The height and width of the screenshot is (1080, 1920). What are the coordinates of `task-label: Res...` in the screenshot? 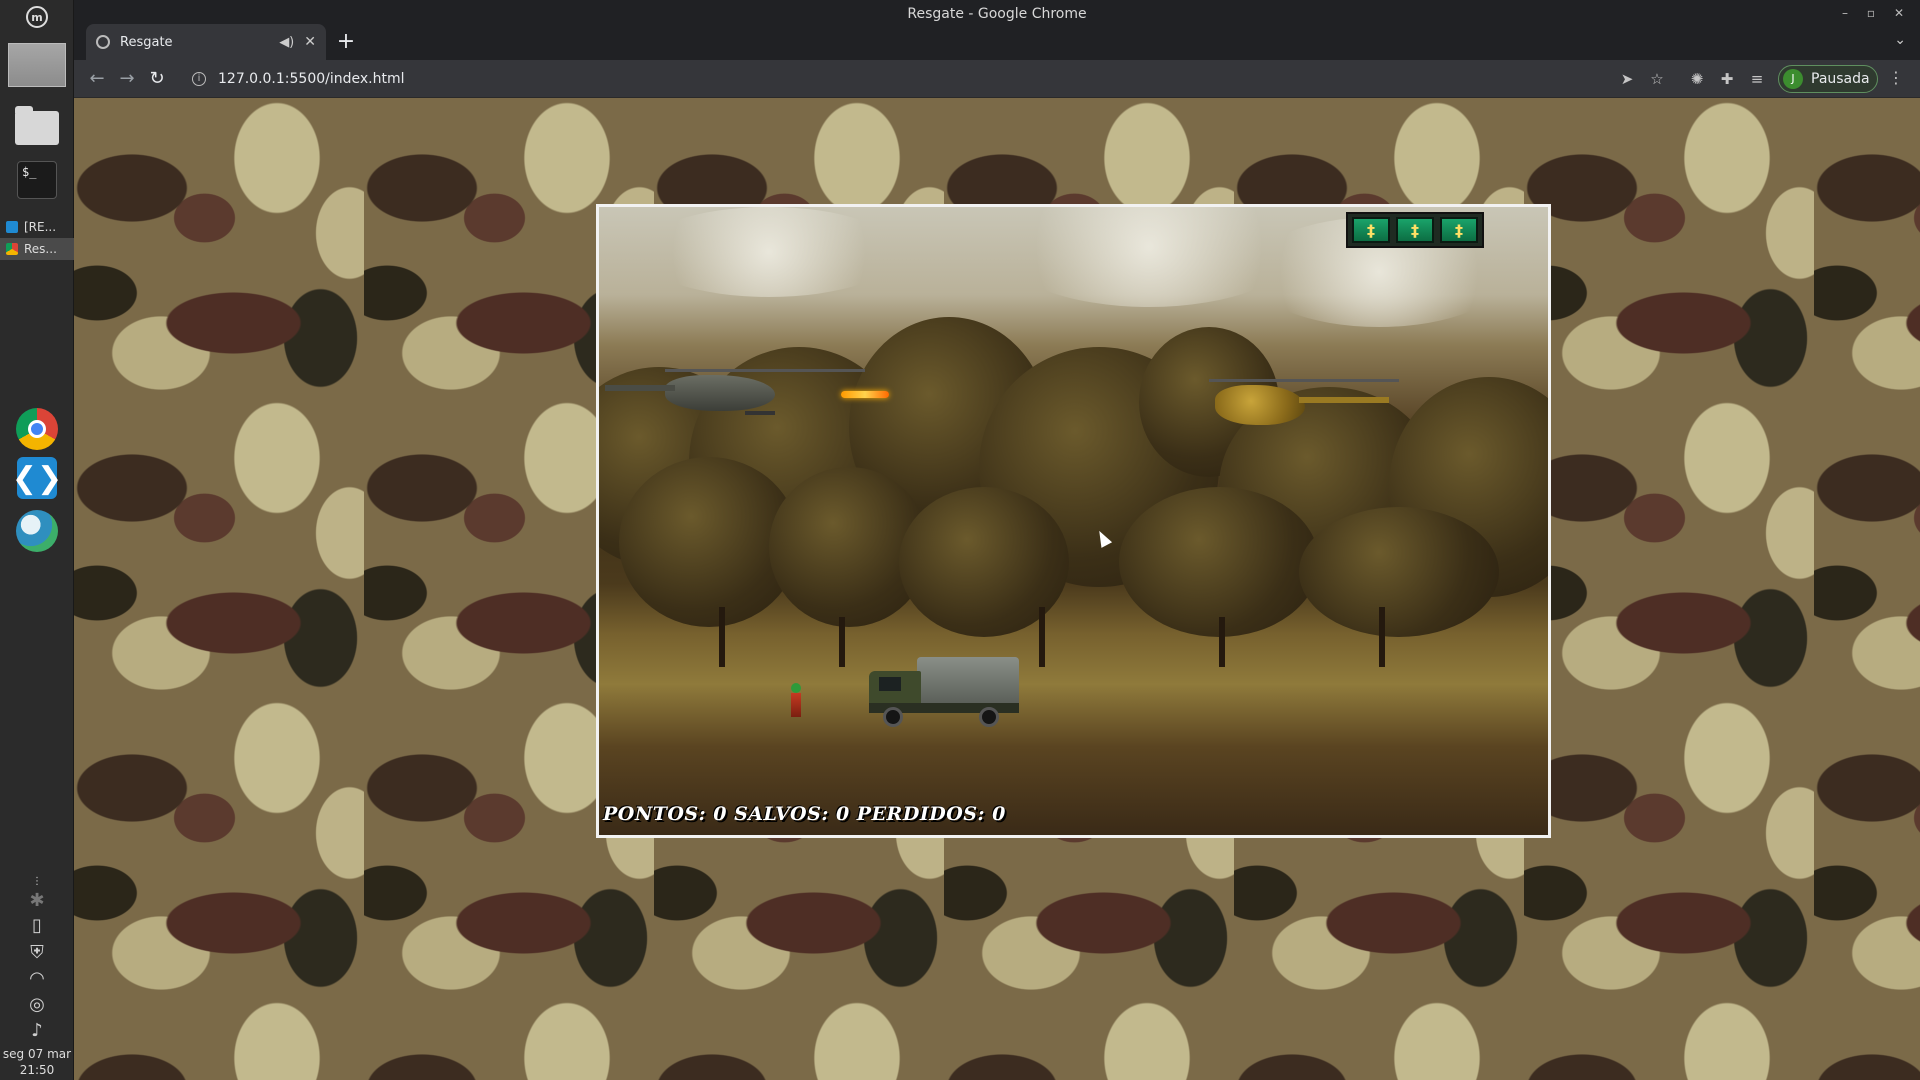 It's located at (40, 249).